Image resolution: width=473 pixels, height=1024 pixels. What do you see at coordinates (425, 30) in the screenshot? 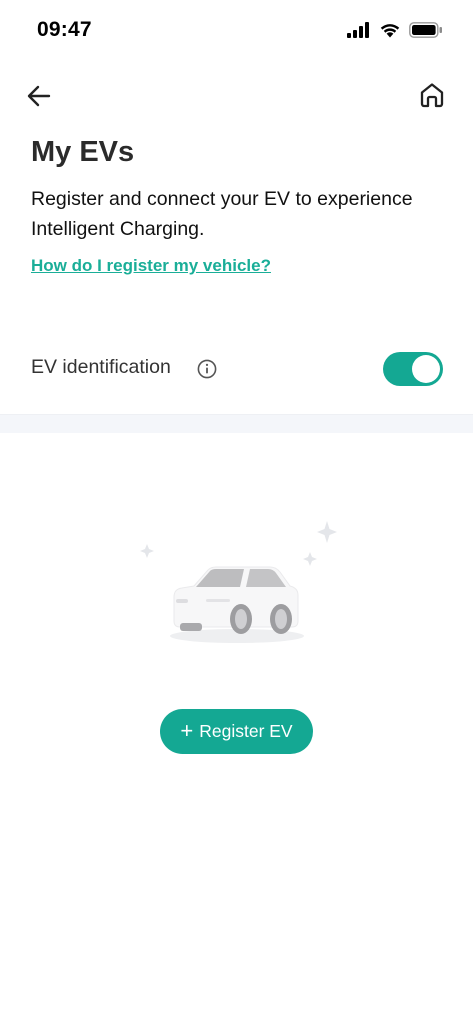
I see `battery-icon` at bounding box center [425, 30].